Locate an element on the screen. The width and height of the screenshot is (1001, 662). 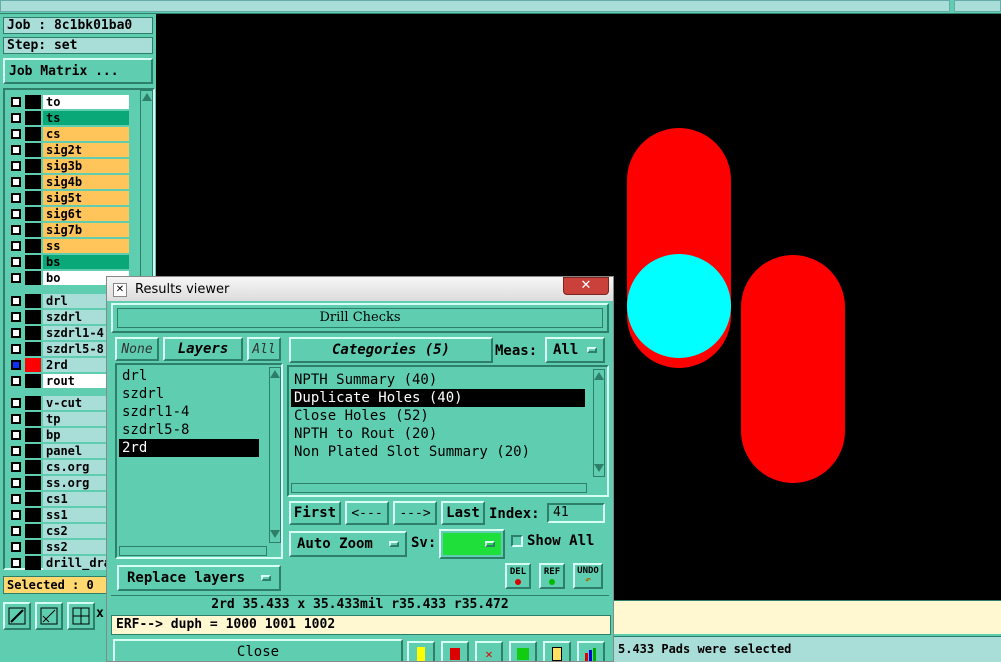
layer-name: sig2t is located at coordinates (86, 150).